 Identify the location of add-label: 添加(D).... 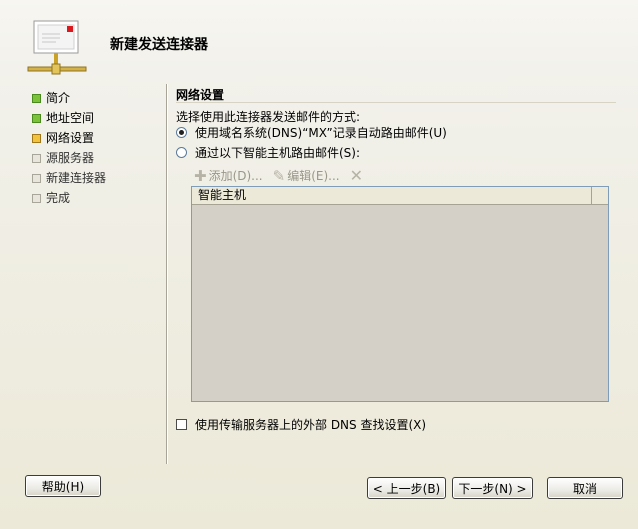
(235, 176).